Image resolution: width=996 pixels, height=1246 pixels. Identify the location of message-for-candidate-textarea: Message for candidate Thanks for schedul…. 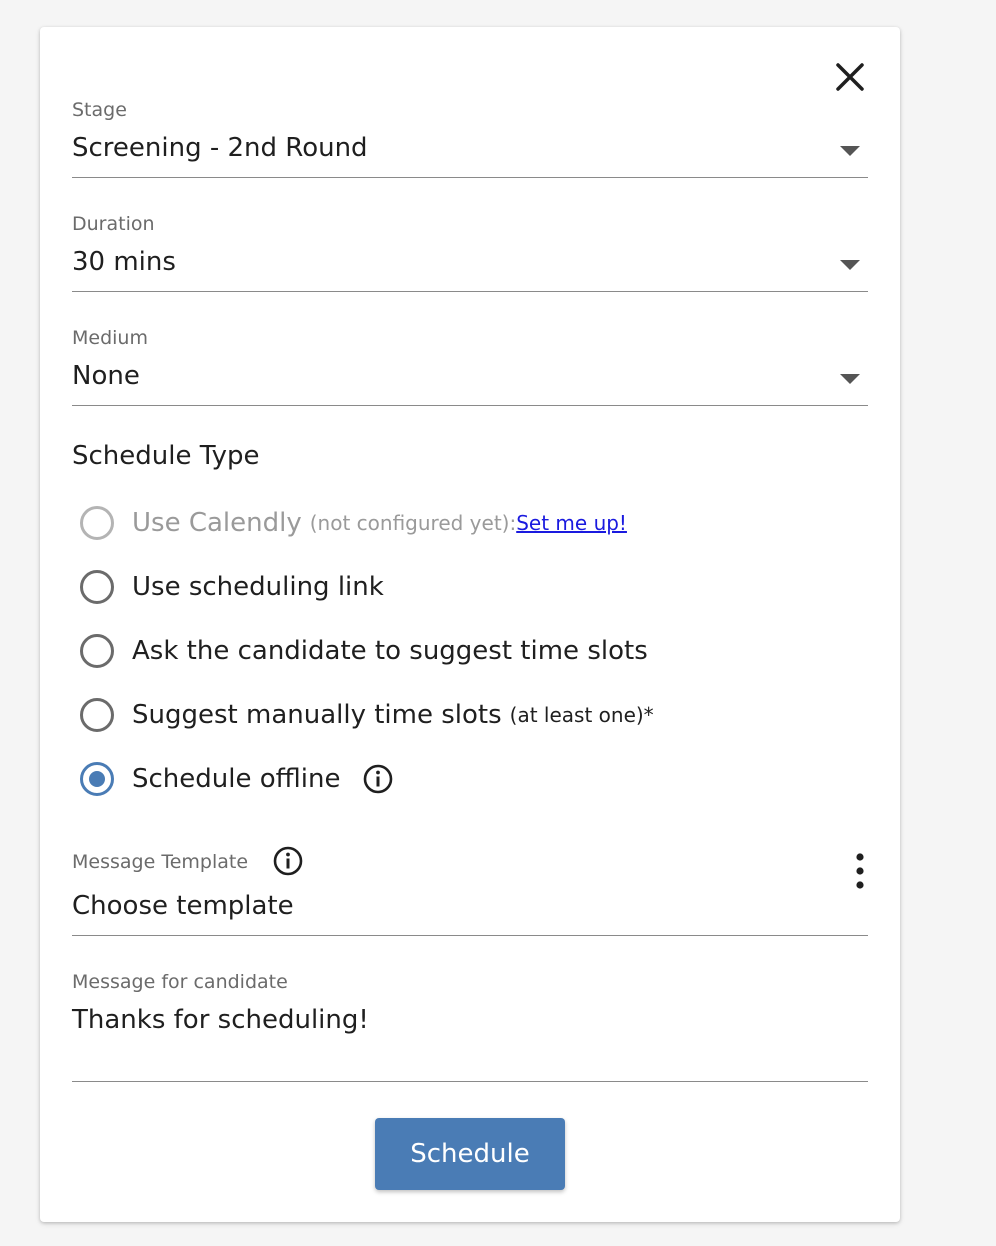
(470, 1025).